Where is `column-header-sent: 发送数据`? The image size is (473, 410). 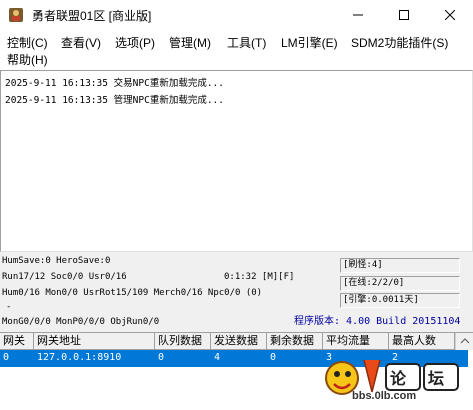 column-header-sent: 发送数据 is located at coordinates (239, 341).